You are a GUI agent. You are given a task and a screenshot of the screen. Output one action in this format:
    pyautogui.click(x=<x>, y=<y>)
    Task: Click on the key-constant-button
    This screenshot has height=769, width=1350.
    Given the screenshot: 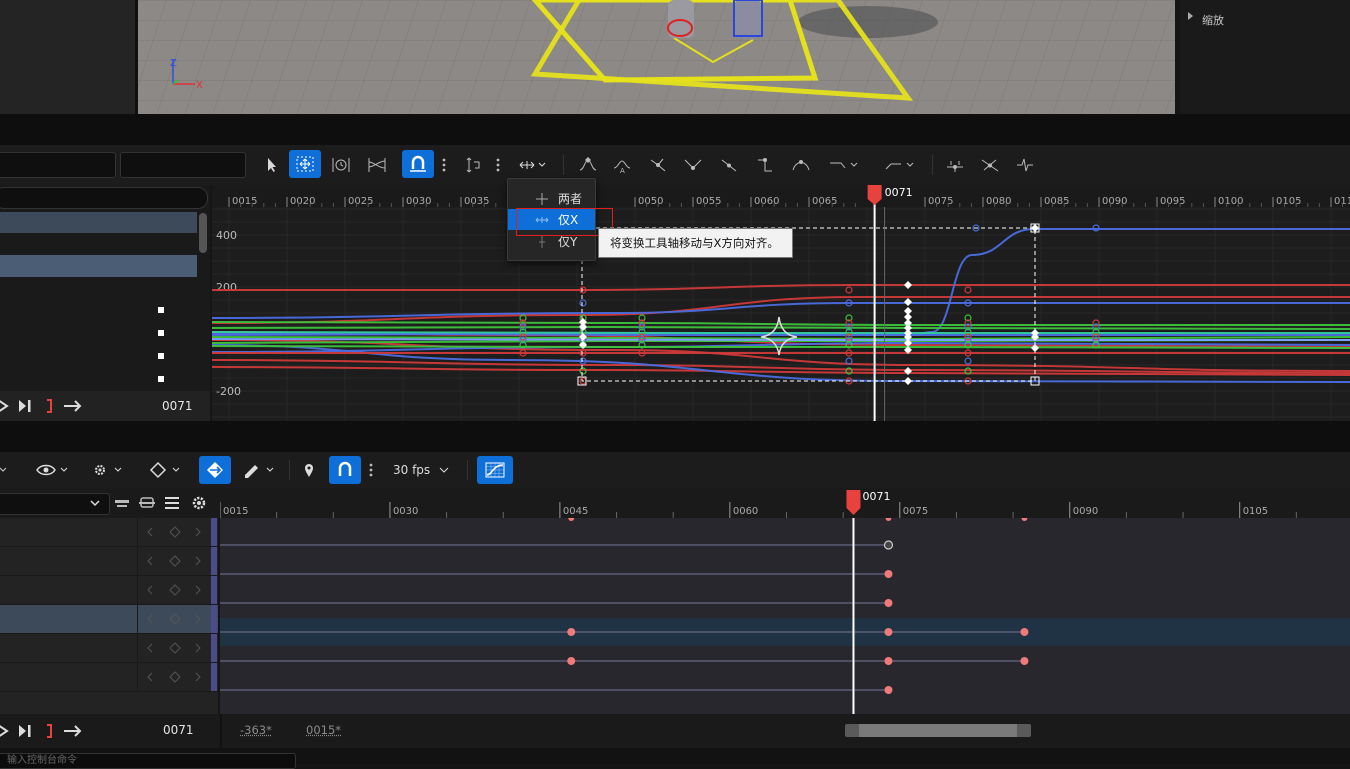 What is the action you would take?
    pyautogui.click(x=765, y=165)
    